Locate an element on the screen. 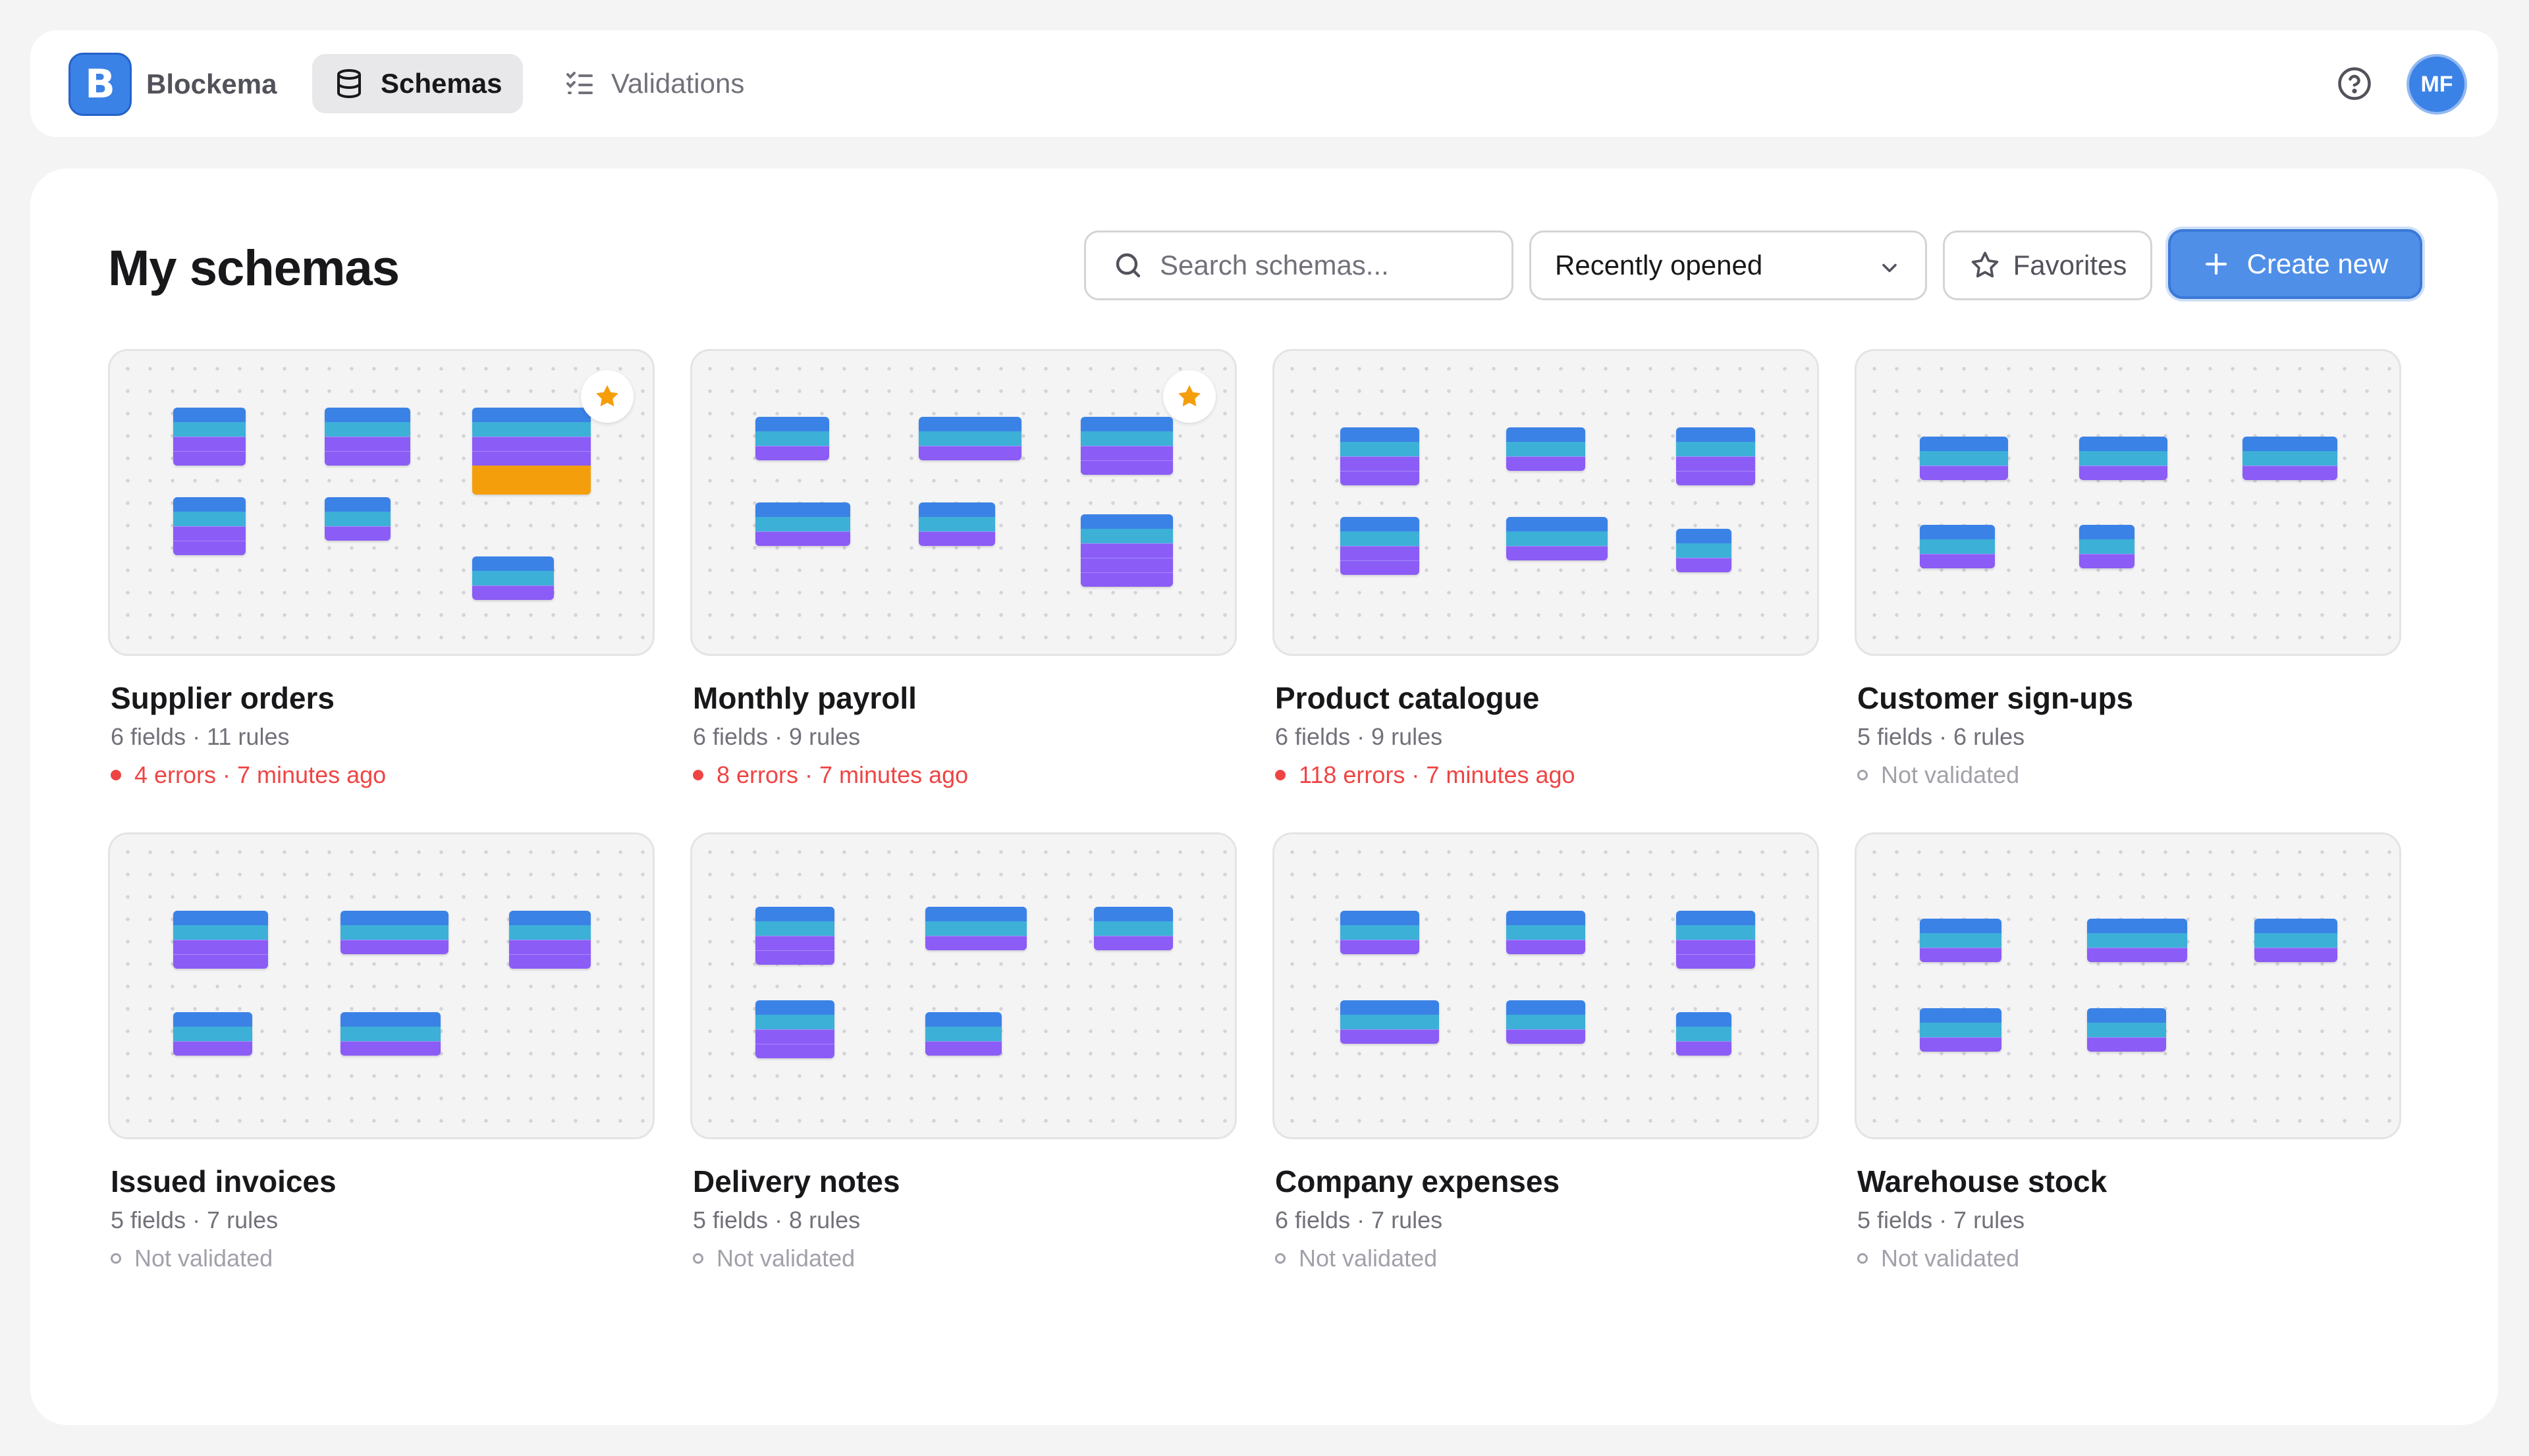 This screenshot has height=1456, width=2529. create-new-button: Create new is located at coordinates (2295, 264).